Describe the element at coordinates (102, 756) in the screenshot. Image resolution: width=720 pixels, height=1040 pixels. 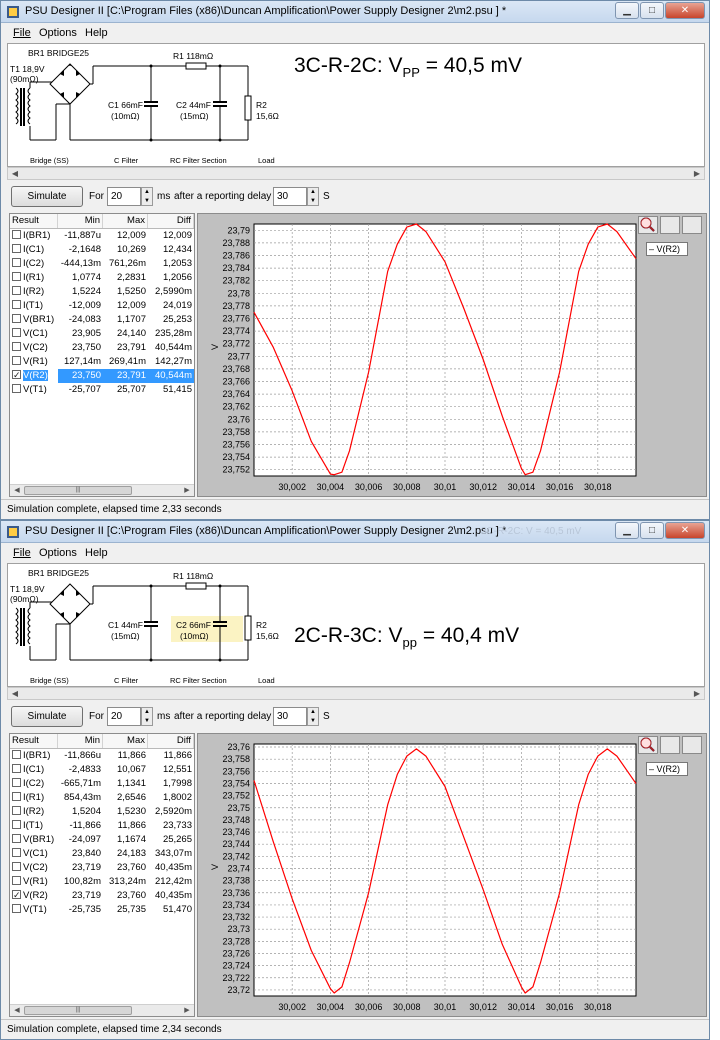
I see `table-row: I(BR1) -11,866u 11,866 11,866` at that location.